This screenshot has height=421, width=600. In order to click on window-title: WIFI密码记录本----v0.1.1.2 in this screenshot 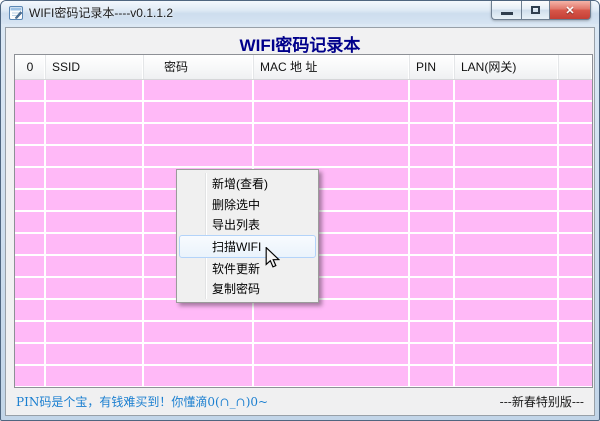, I will do `click(101, 13)`.